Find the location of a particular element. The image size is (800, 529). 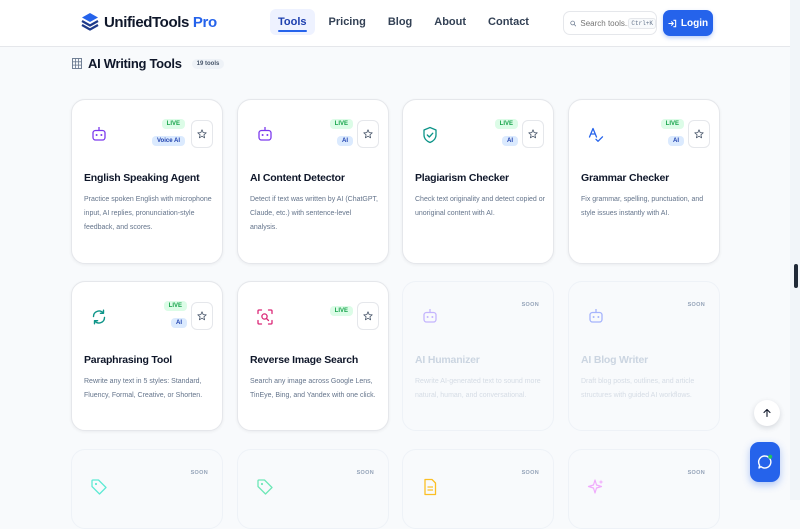

chat-button is located at coordinates (765, 462).